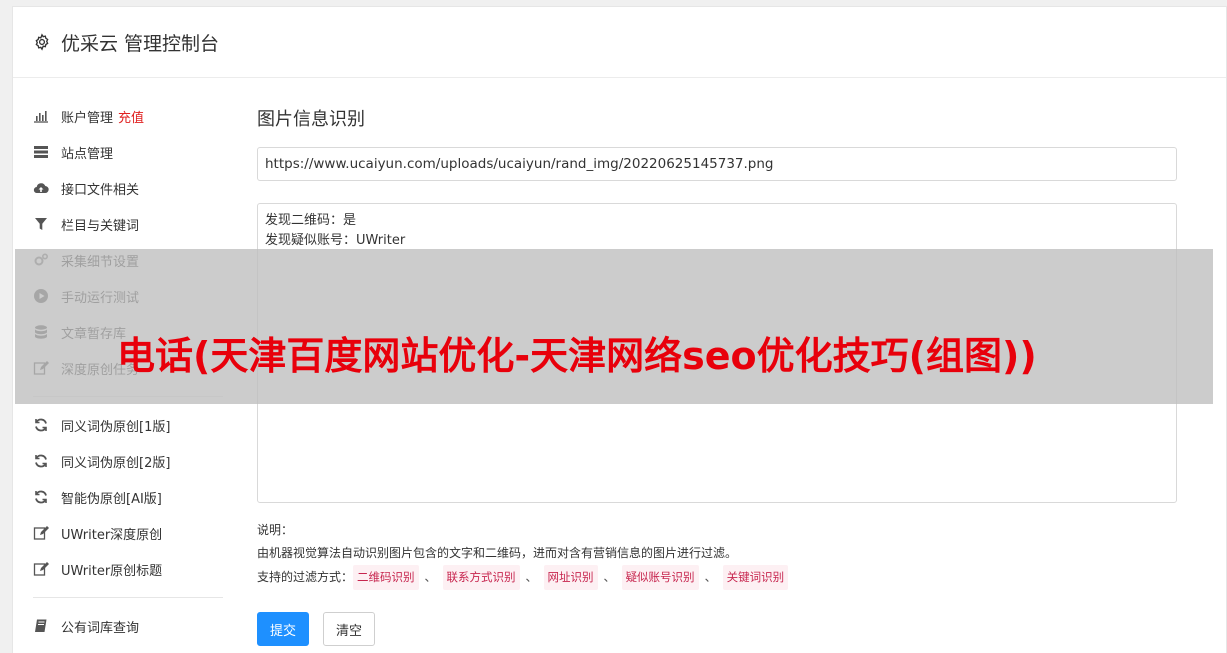 The image size is (1227, 653). What do you see at coordinates (112, 535) in the screenshot?
I see `sidebar-item-label: UWriter深度原创` at bounding box center [112, 535].